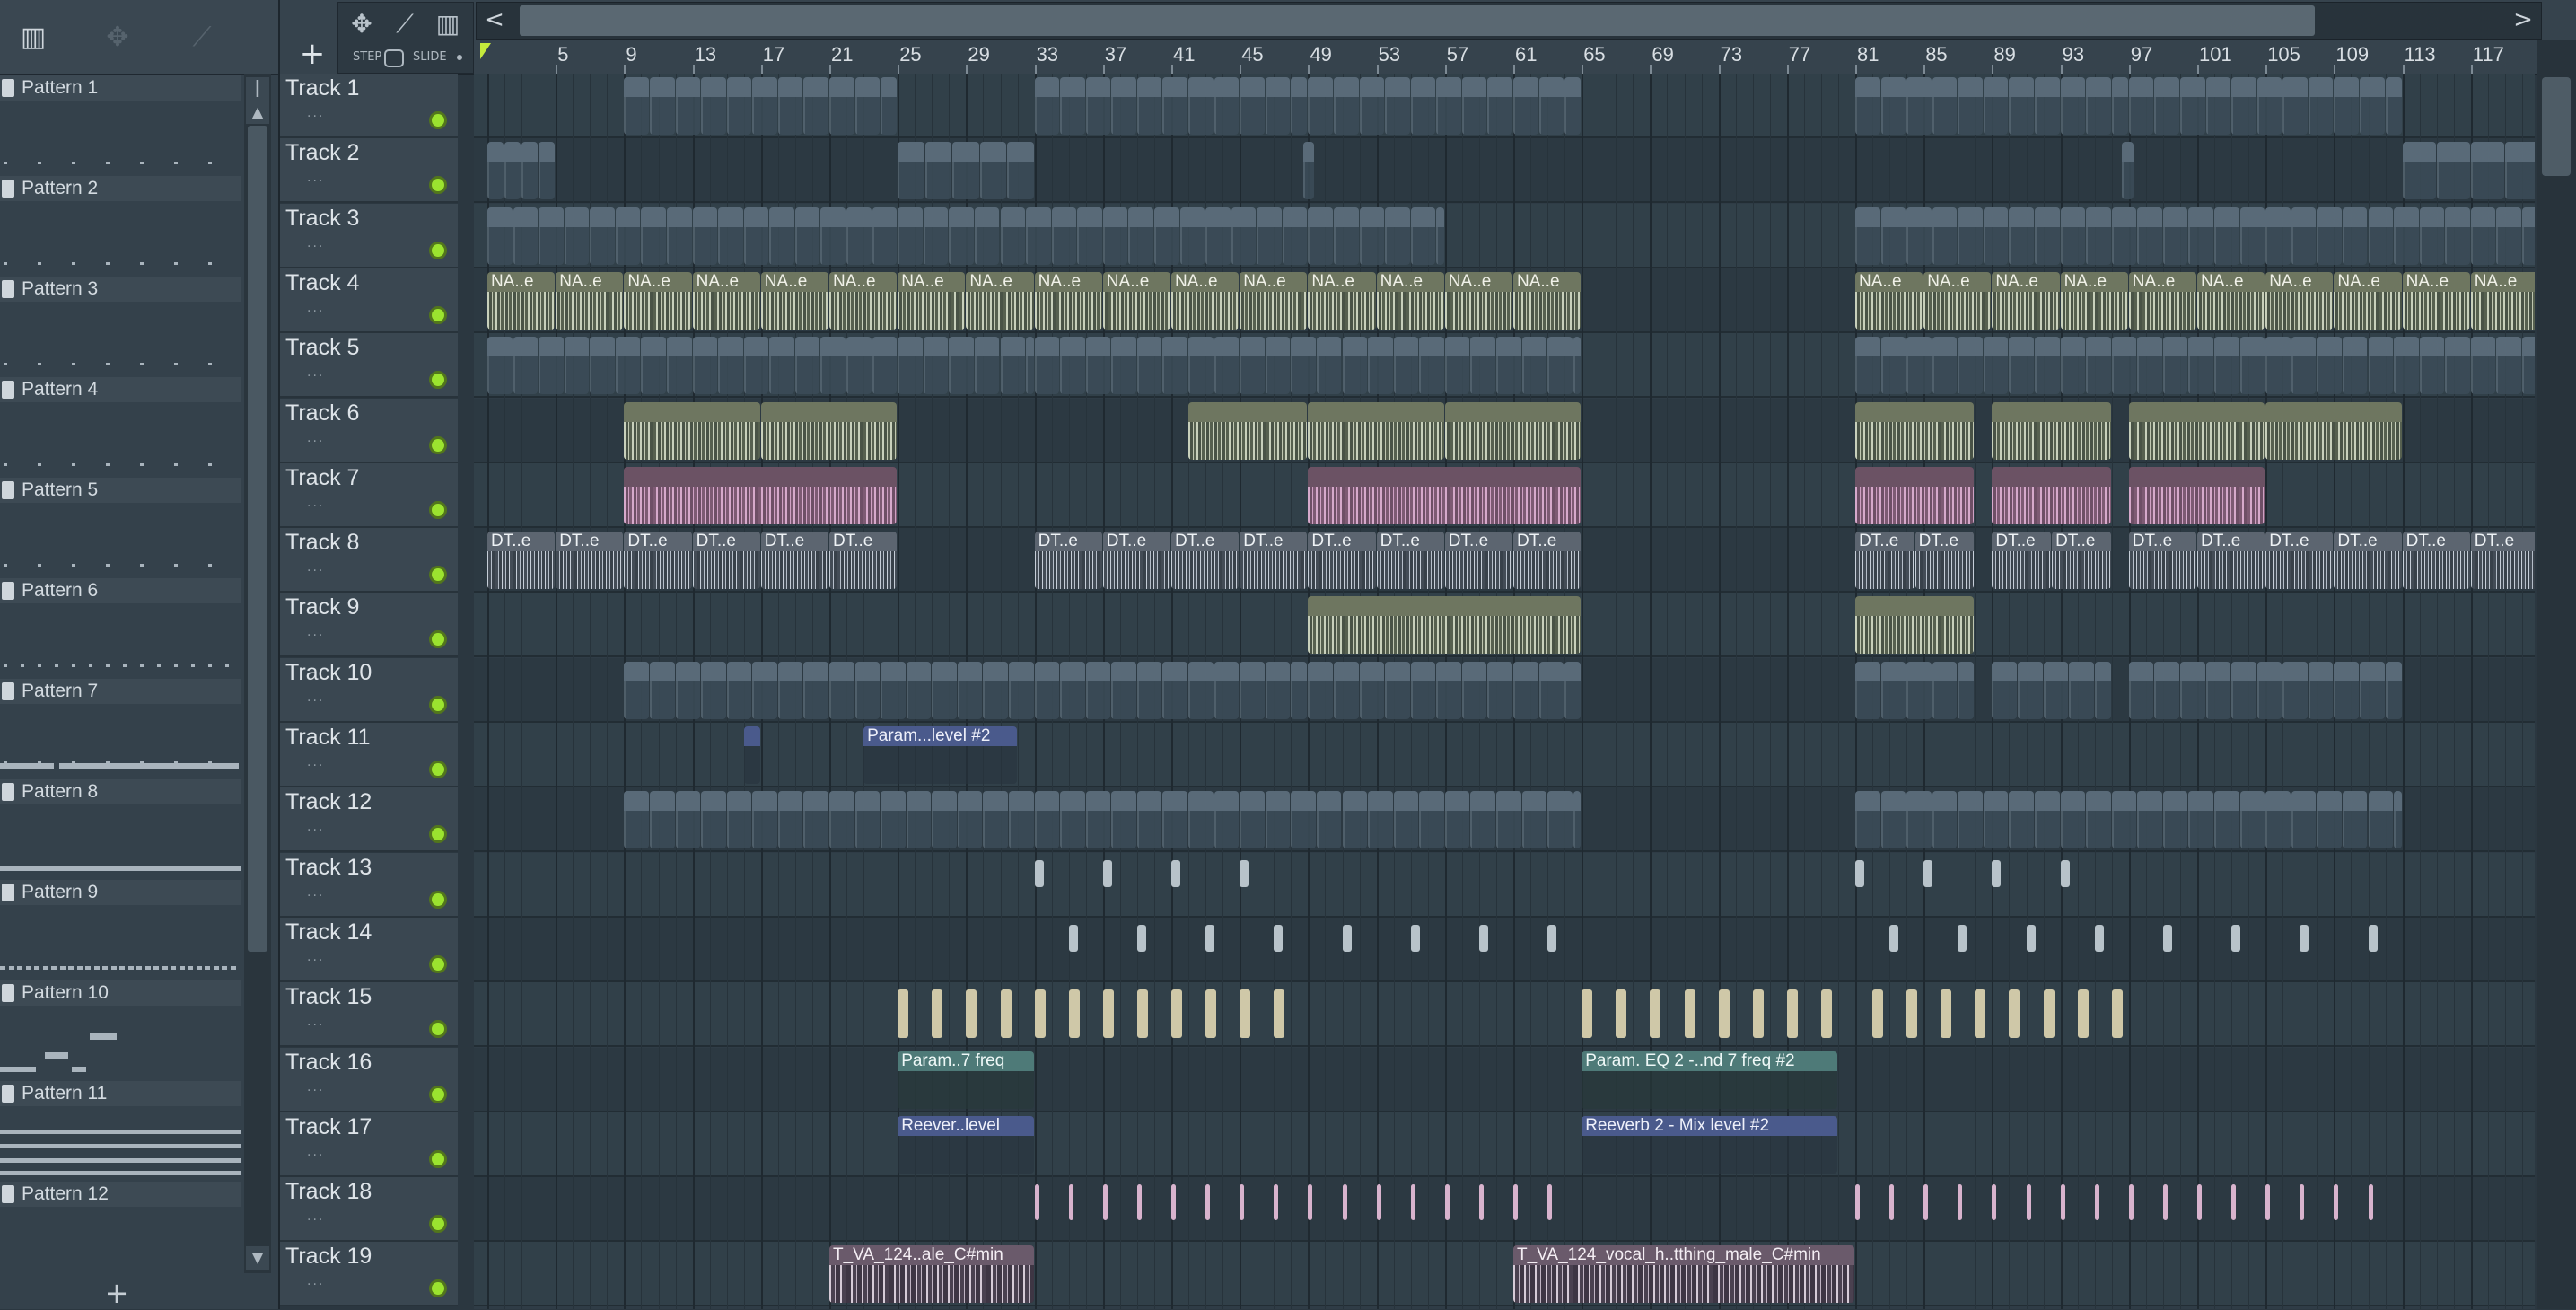 This screenshot has height=1310, width=2576. What do you see at coordinates (1509, 21) in the screenshot?
I see `song-overview: < >` at bounding box center [1509, 21].